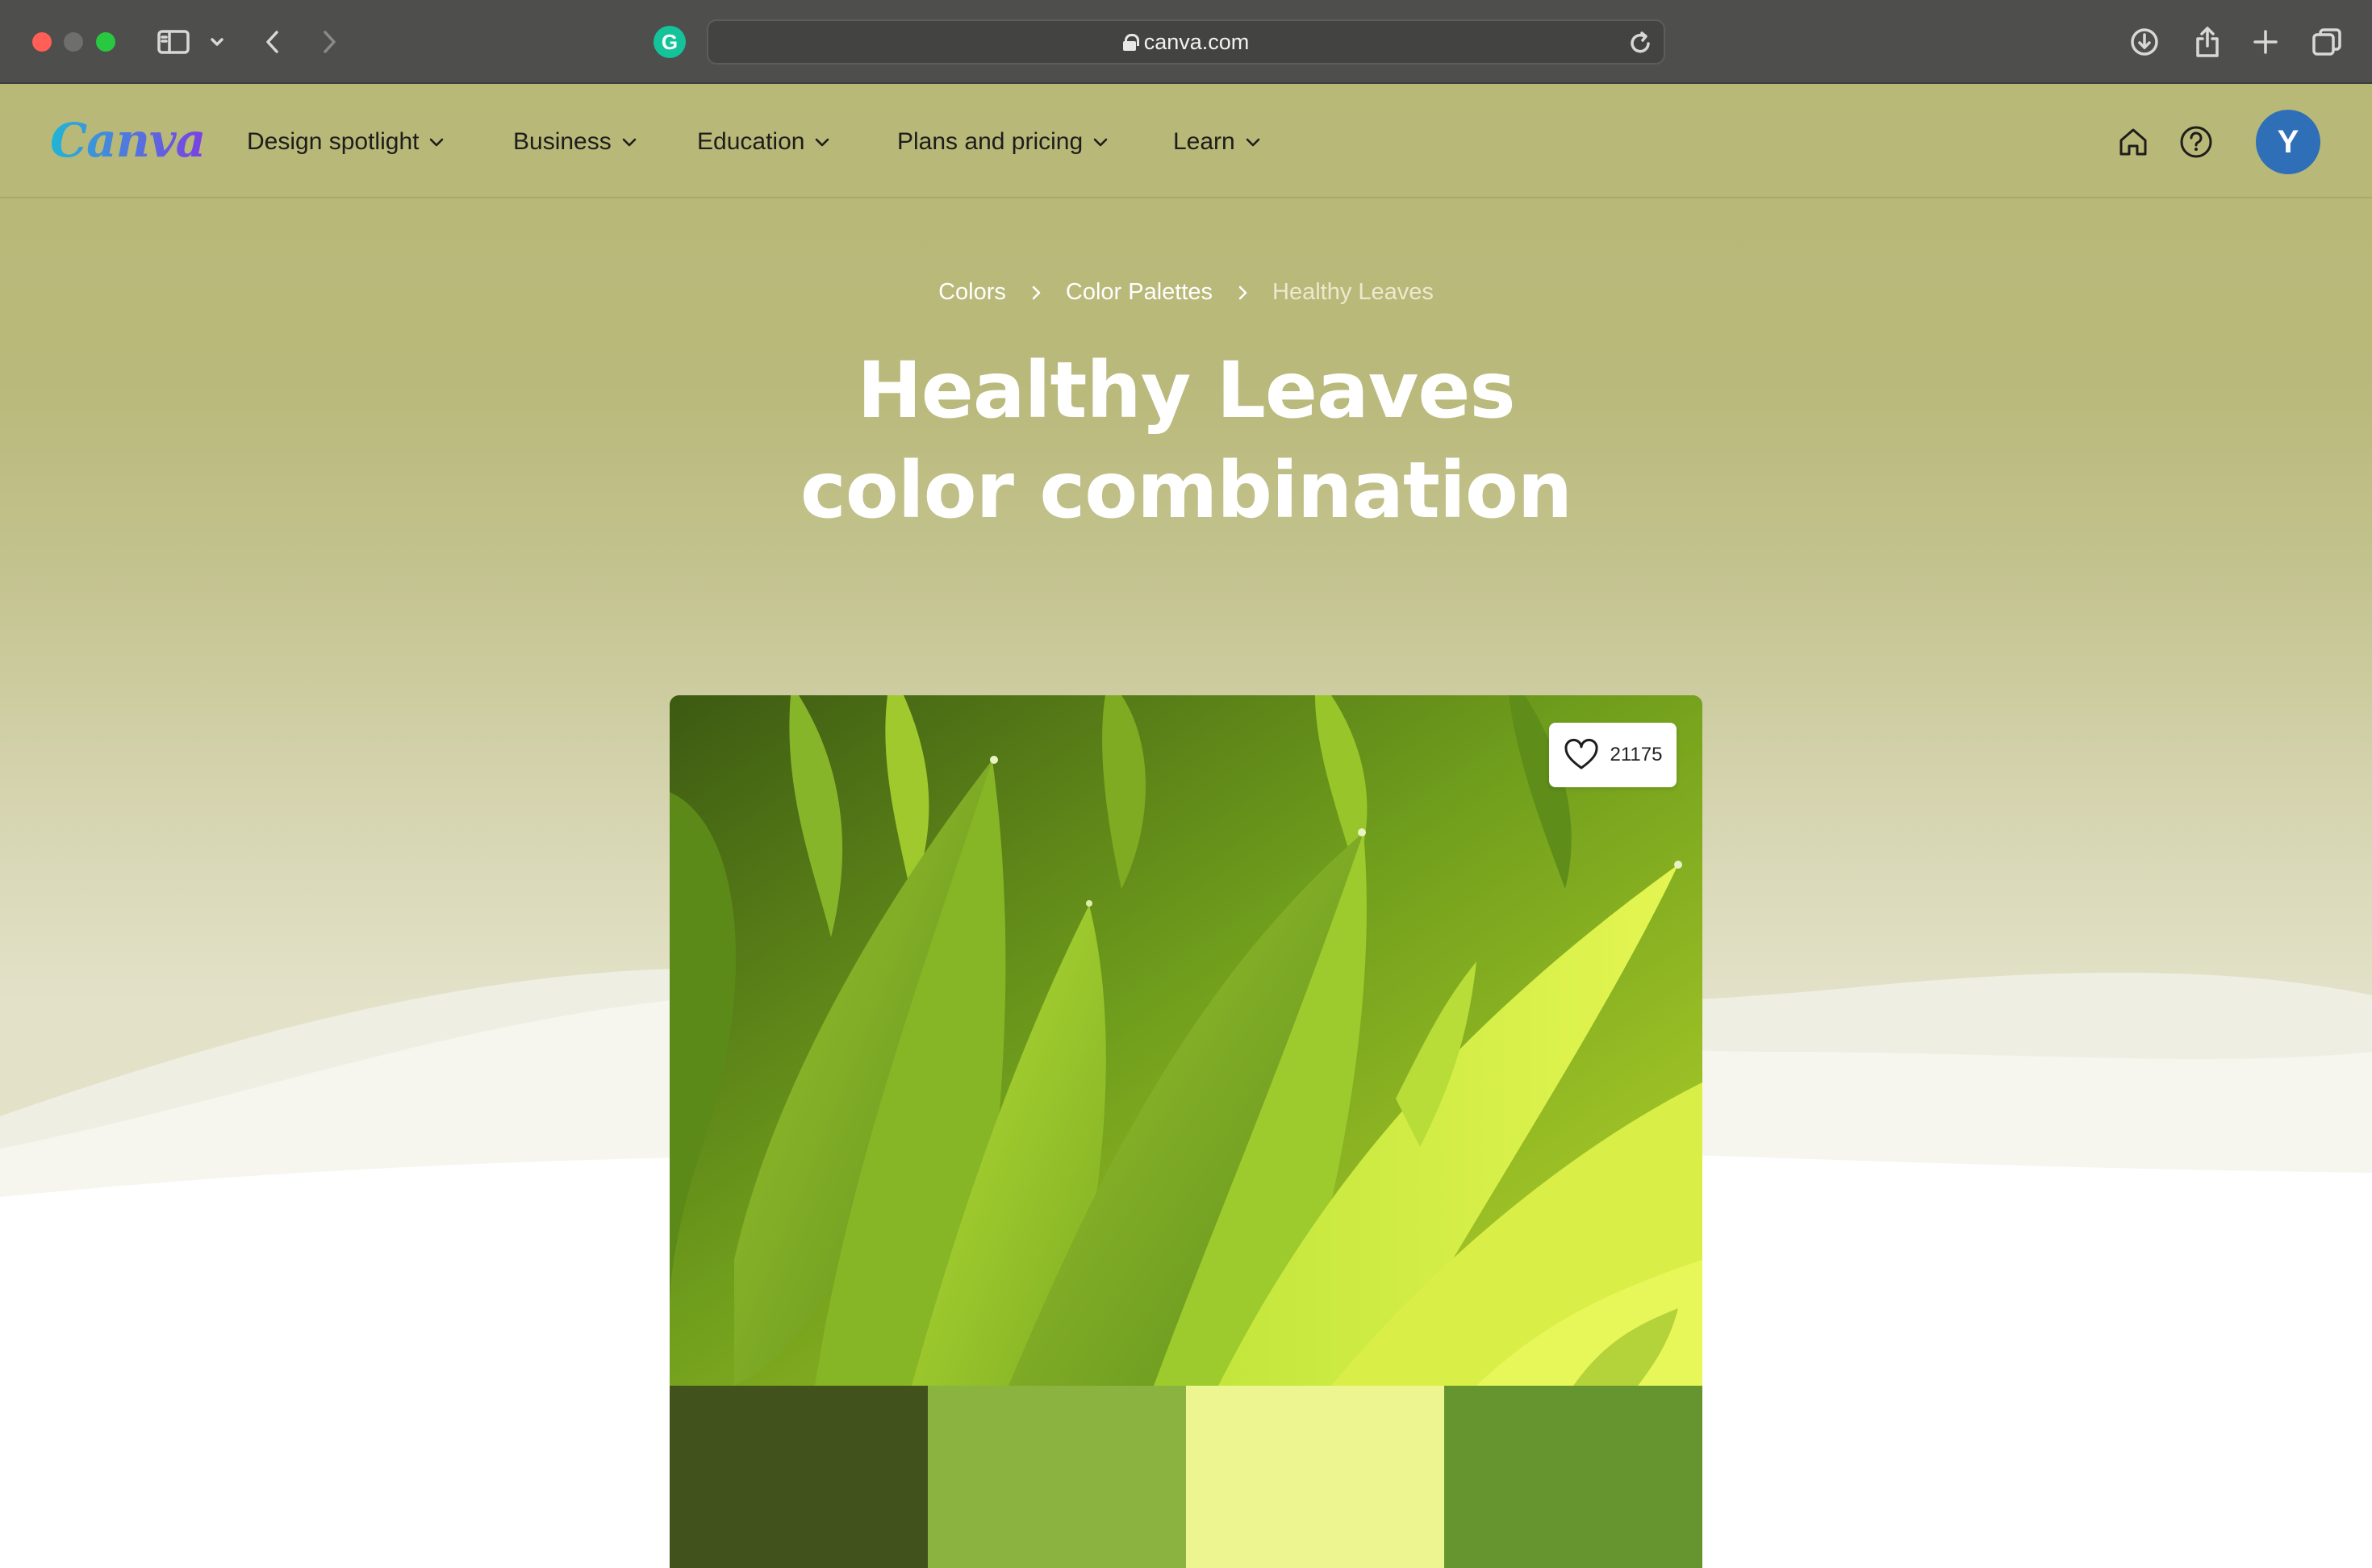 The image size is (2372, 1568). I want to click on nav-label: Learn, so click(1204, 141).